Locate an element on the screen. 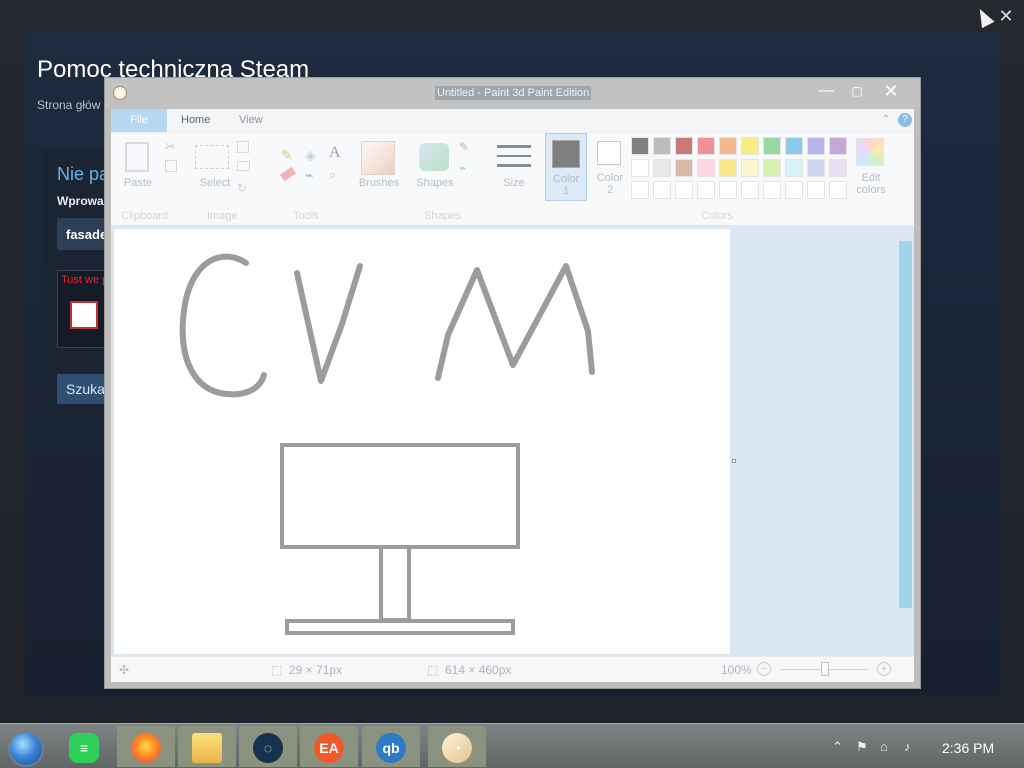 The width and height of the screenshot is (1024, 768). size-label: Size is located at coordinates (514, 183).